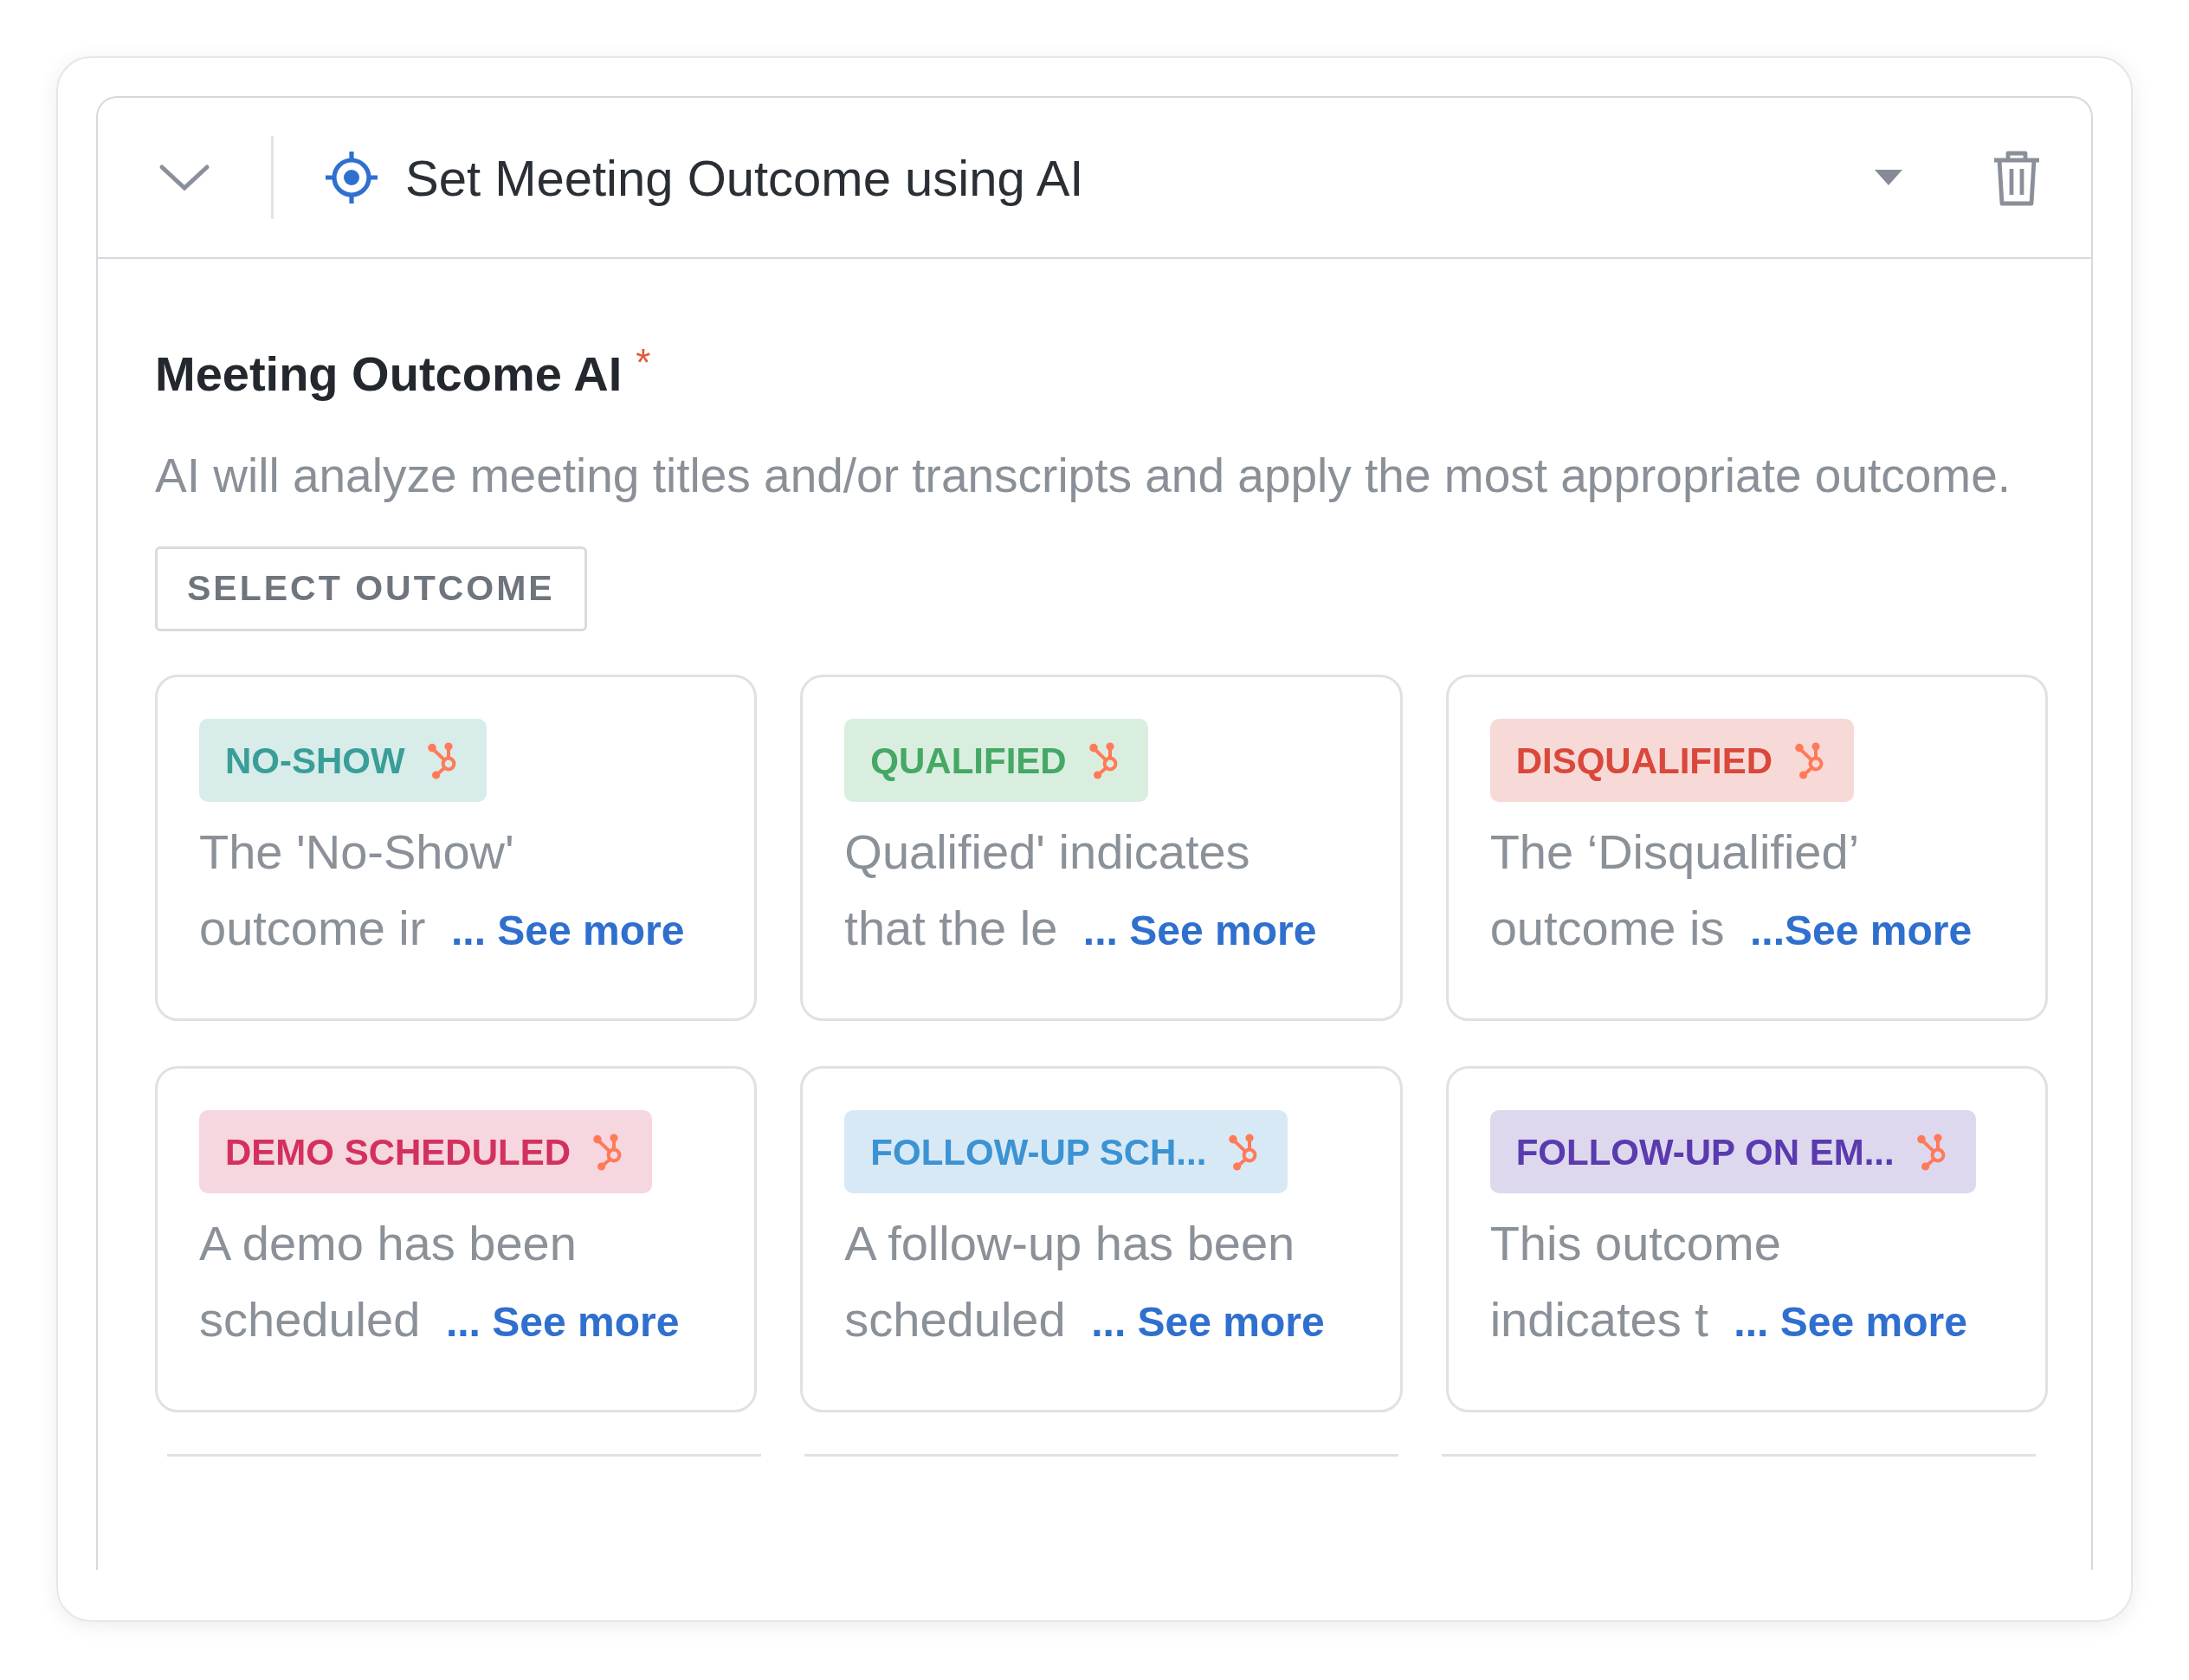 Image resolution: width=2189 pixels, height=1680 pixels. I want to click on outcome-description: Qualified' indicates that the le ... See more, so click(1081, 890).